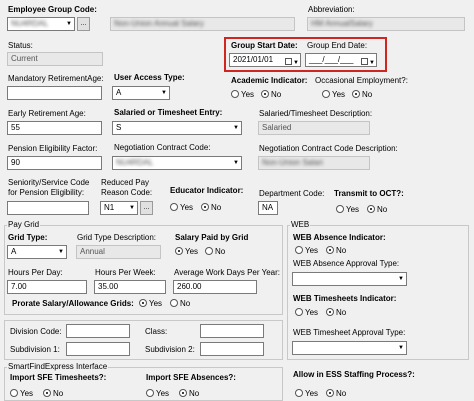 The image size is (474, 401). Describe the element at coordinates (292, 193) in the screenshot. I see `department-code-label: Department Code:` at that location.